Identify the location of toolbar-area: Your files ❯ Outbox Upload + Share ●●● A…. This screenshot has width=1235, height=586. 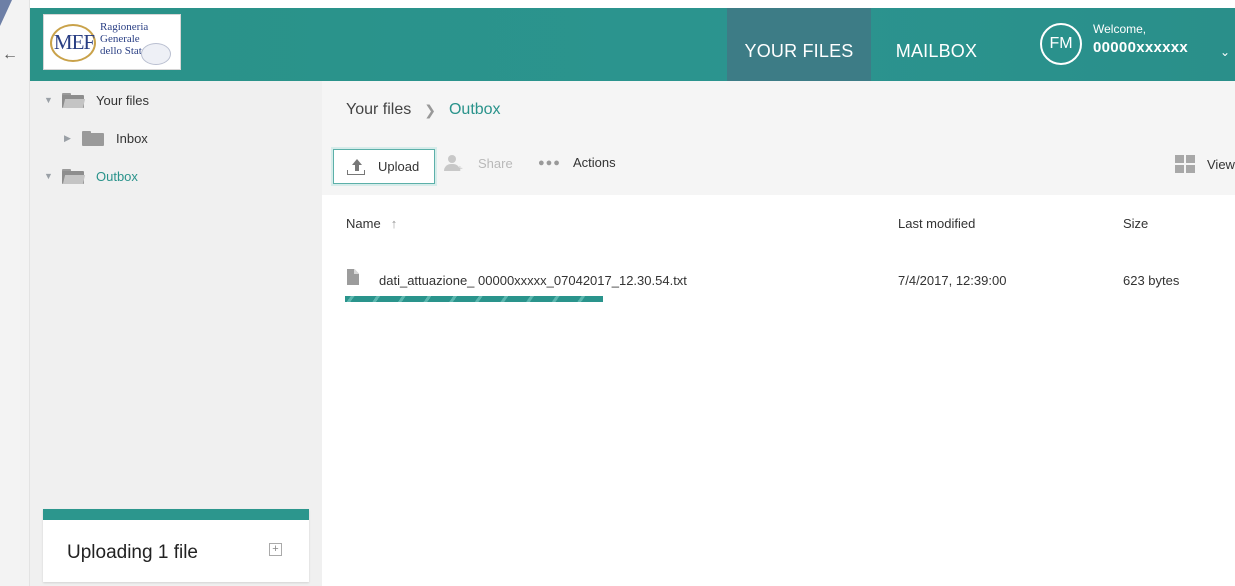
(778, 138).